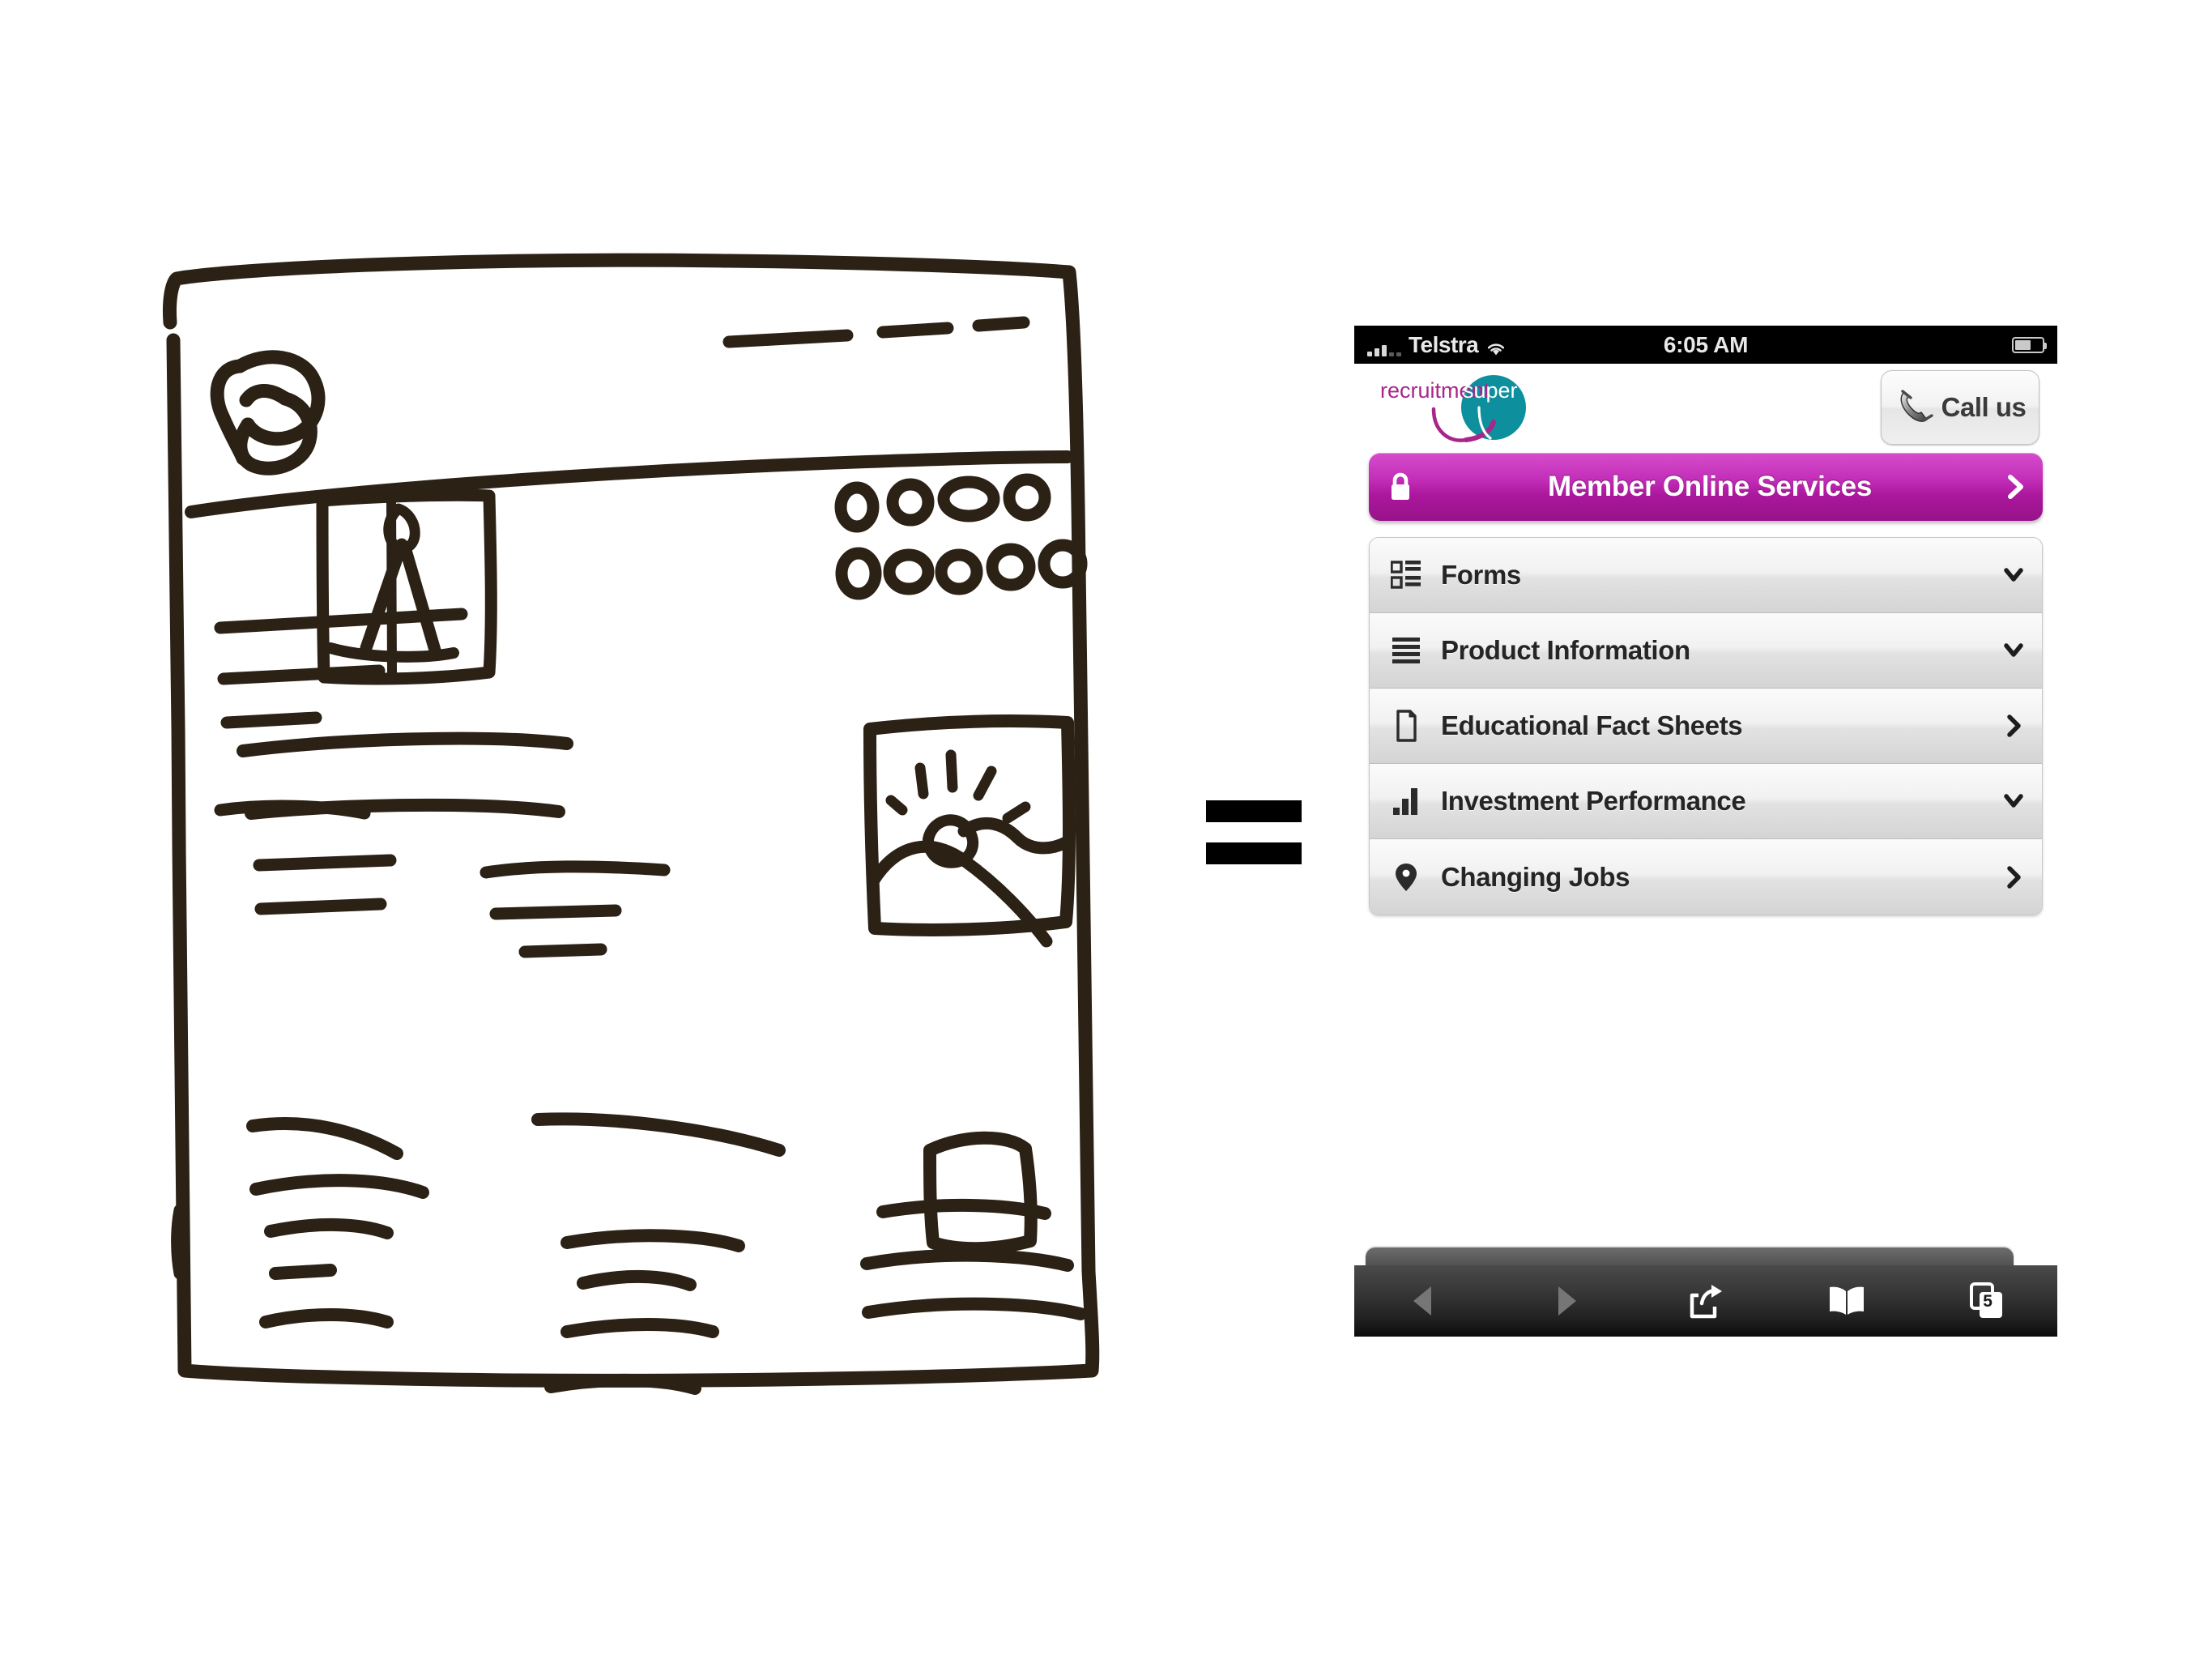 The height and width of the screenshot is (1659, 2212). I want to click on page-header: recruitment super Call us, so click(1705, 407).